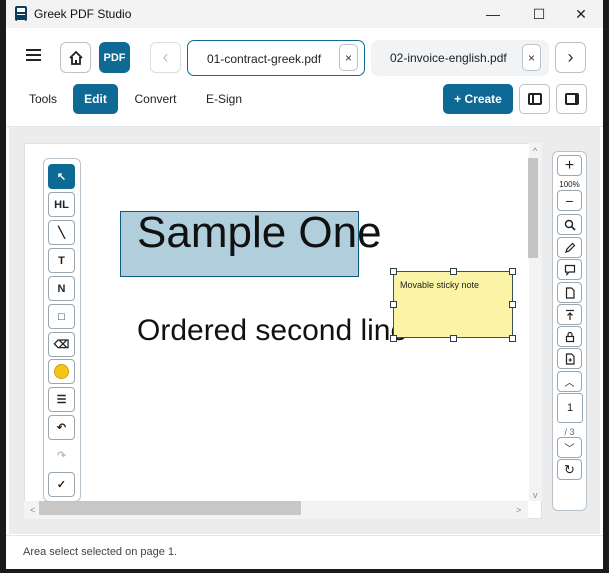  I want to click on scroll-left-arrow: <, so click(32, 510).